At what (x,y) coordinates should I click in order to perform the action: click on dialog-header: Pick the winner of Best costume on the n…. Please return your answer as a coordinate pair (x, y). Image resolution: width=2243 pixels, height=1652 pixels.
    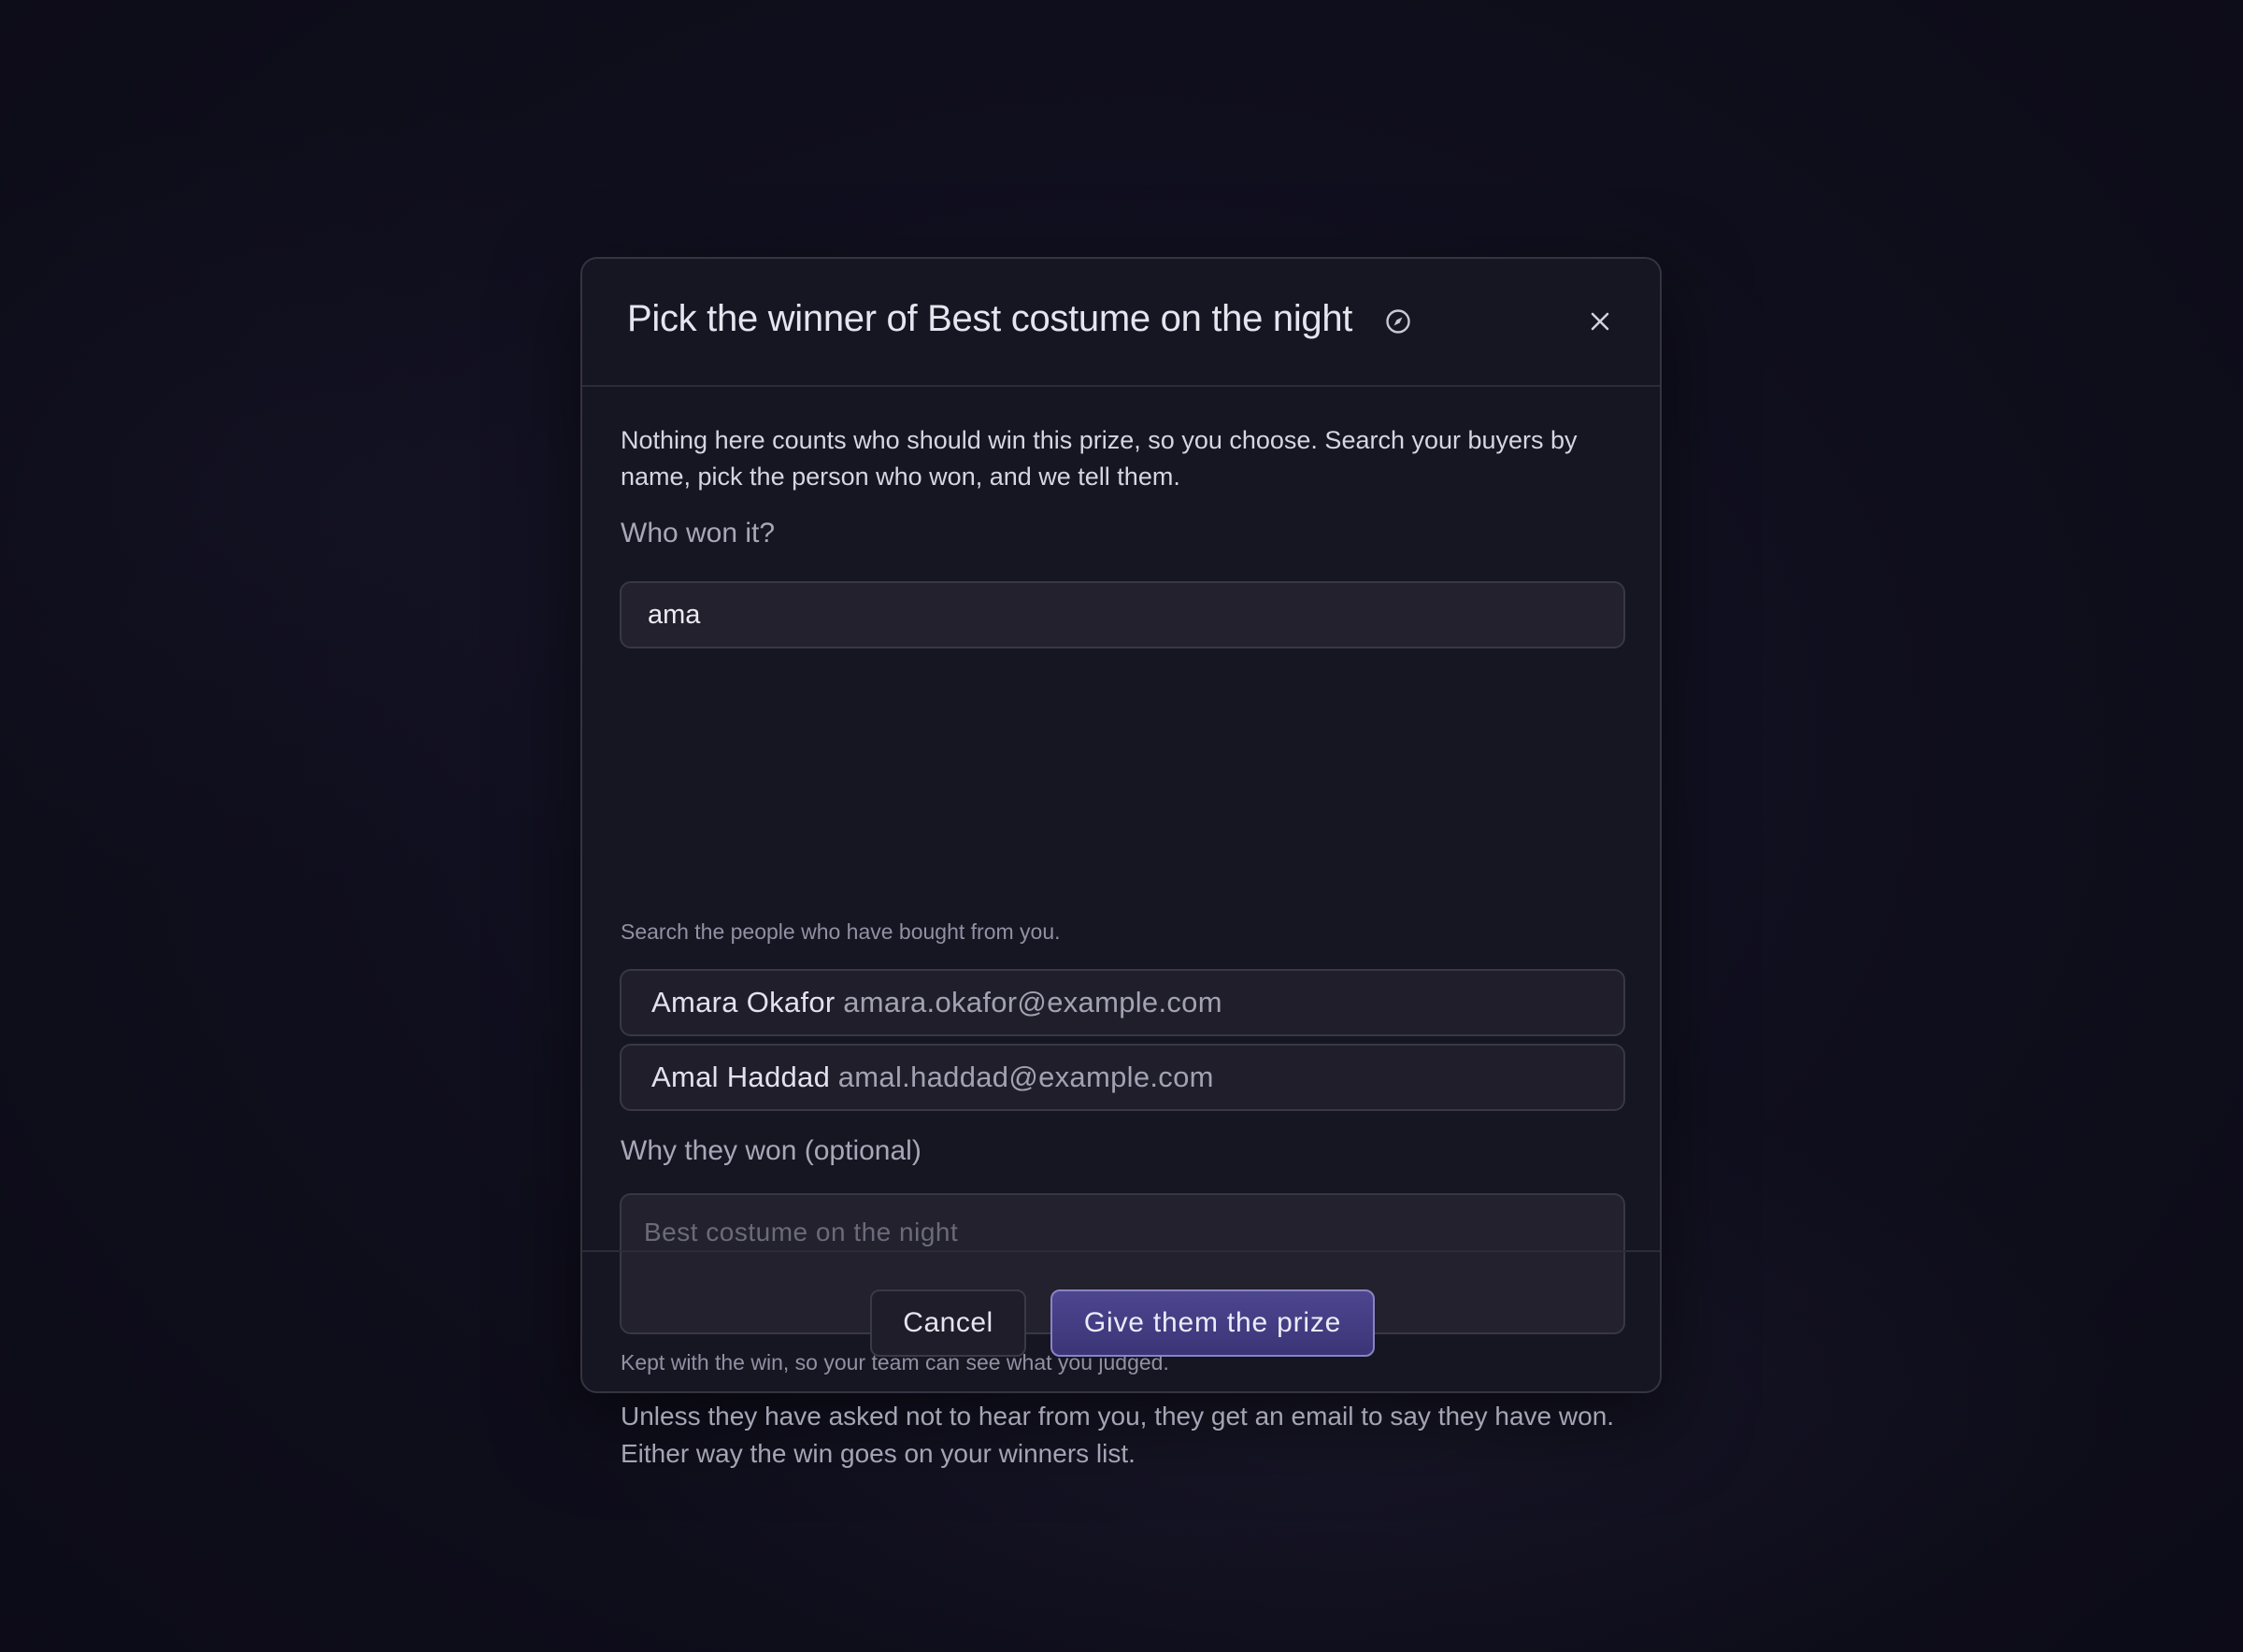
    Looking at the image, I should click on (1121, 323).